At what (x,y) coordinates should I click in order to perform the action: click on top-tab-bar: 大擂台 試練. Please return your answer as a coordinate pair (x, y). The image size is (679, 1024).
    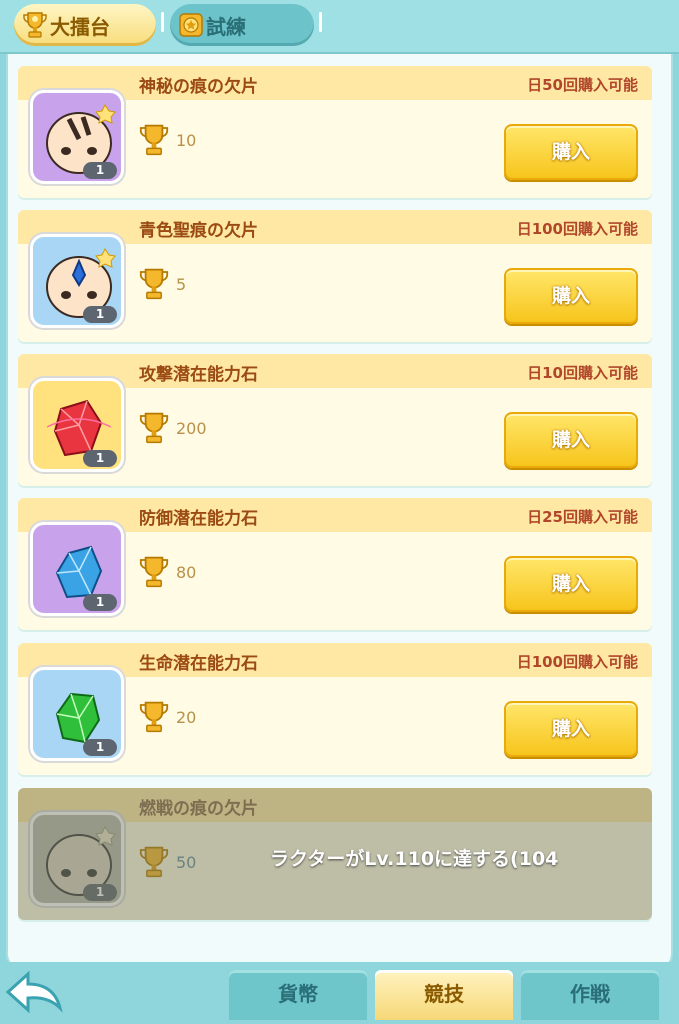
    Looking at the image, I should click on (339, 27).